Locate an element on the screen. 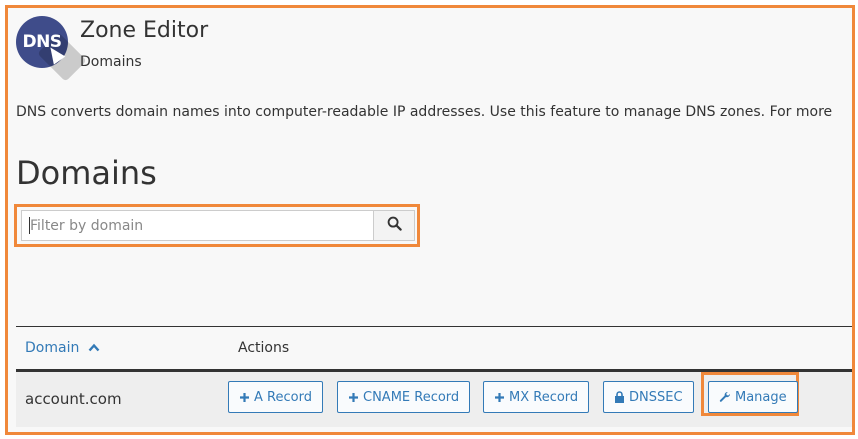 The image size is (858, 439). column-header-actions: Actions is located at coordinates (264, 348).